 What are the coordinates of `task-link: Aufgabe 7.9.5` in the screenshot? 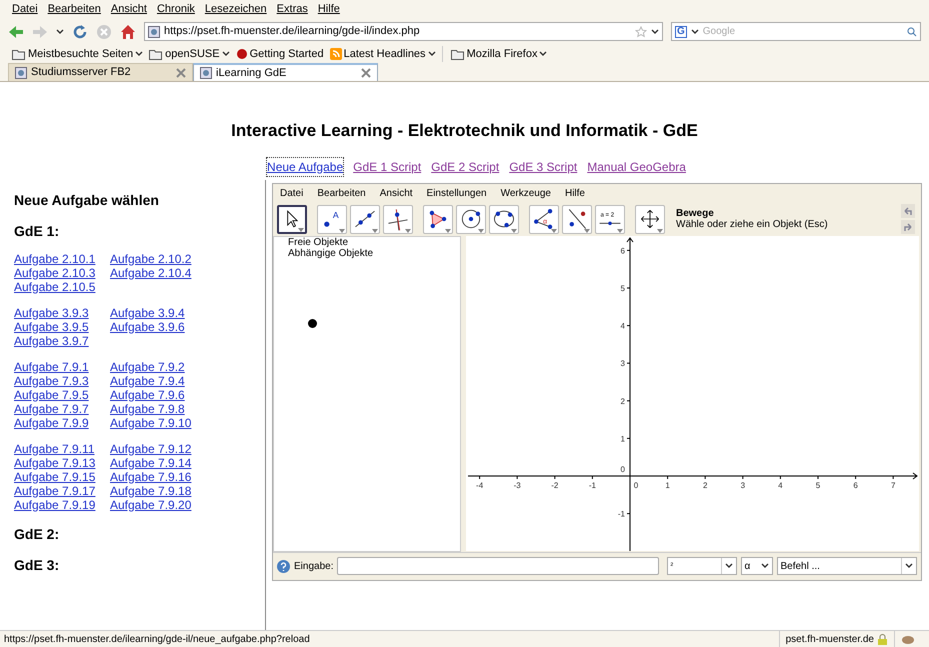 It's located at (51, 395).